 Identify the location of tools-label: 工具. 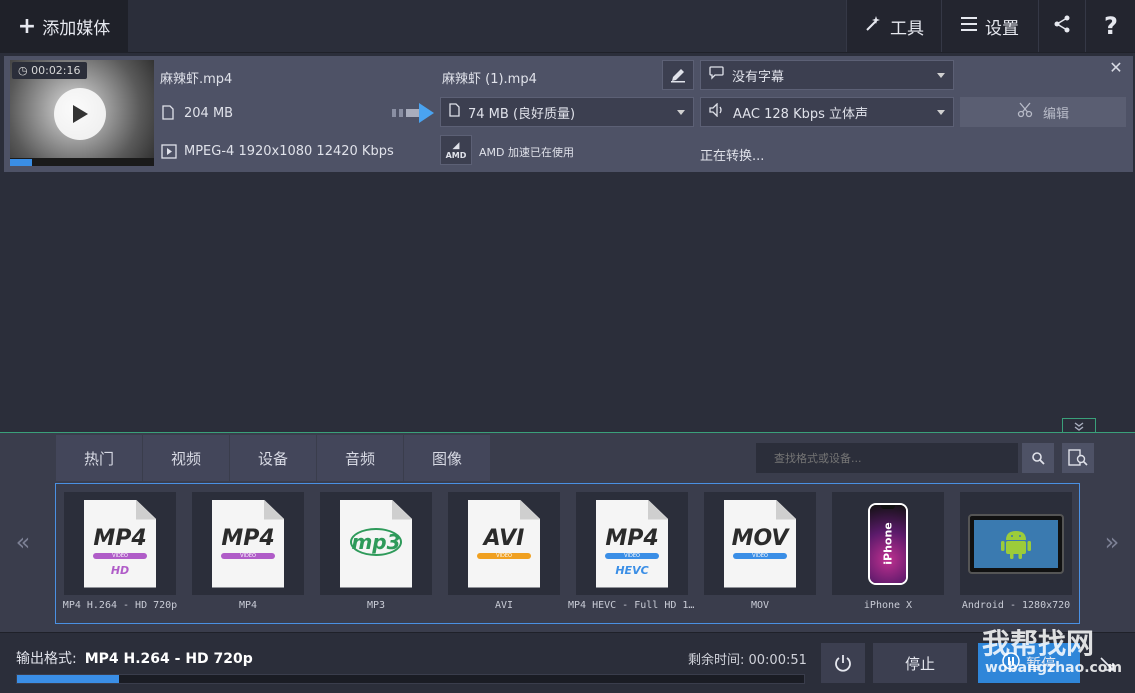
(907, 28).